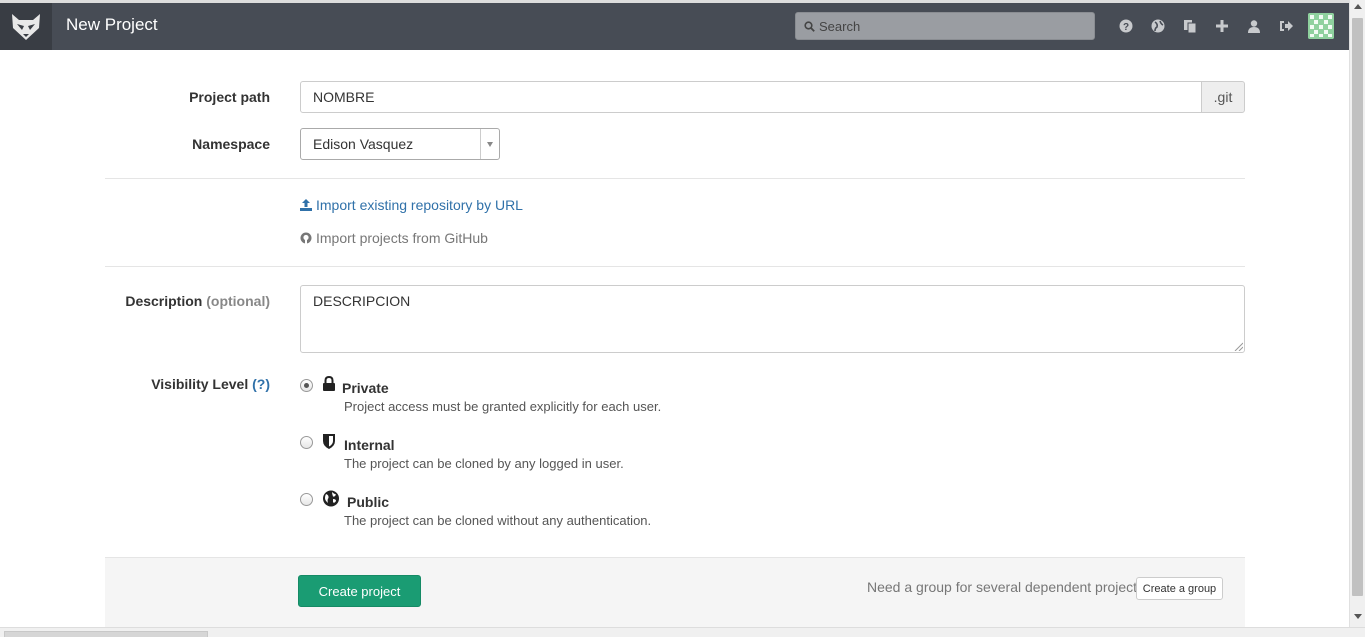 This screenshot has height=637, width=1365. What do you see at coordinates (682, 632) in the screenshot?
I see `horizontal-scrollbar` at bounding box center [682, 632].